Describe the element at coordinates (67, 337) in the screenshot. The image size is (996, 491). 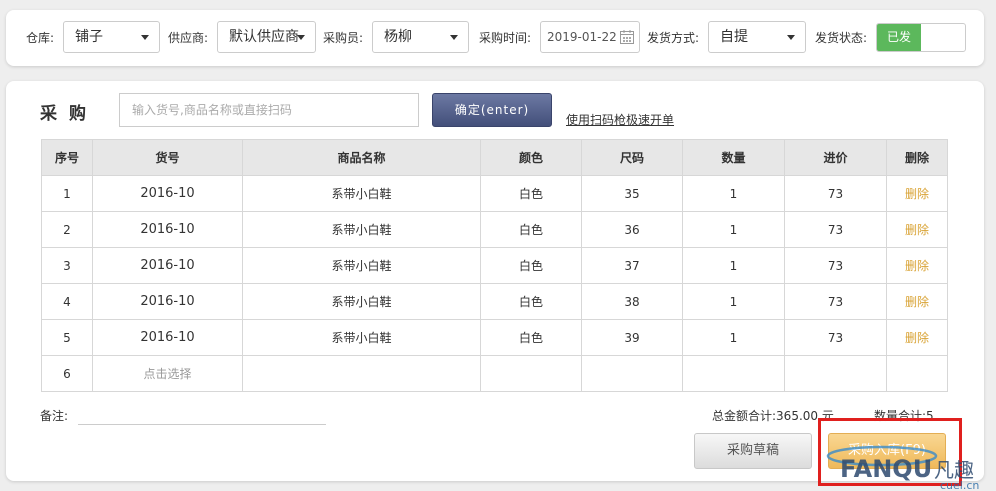
I see `cell-no: 5` at that location.